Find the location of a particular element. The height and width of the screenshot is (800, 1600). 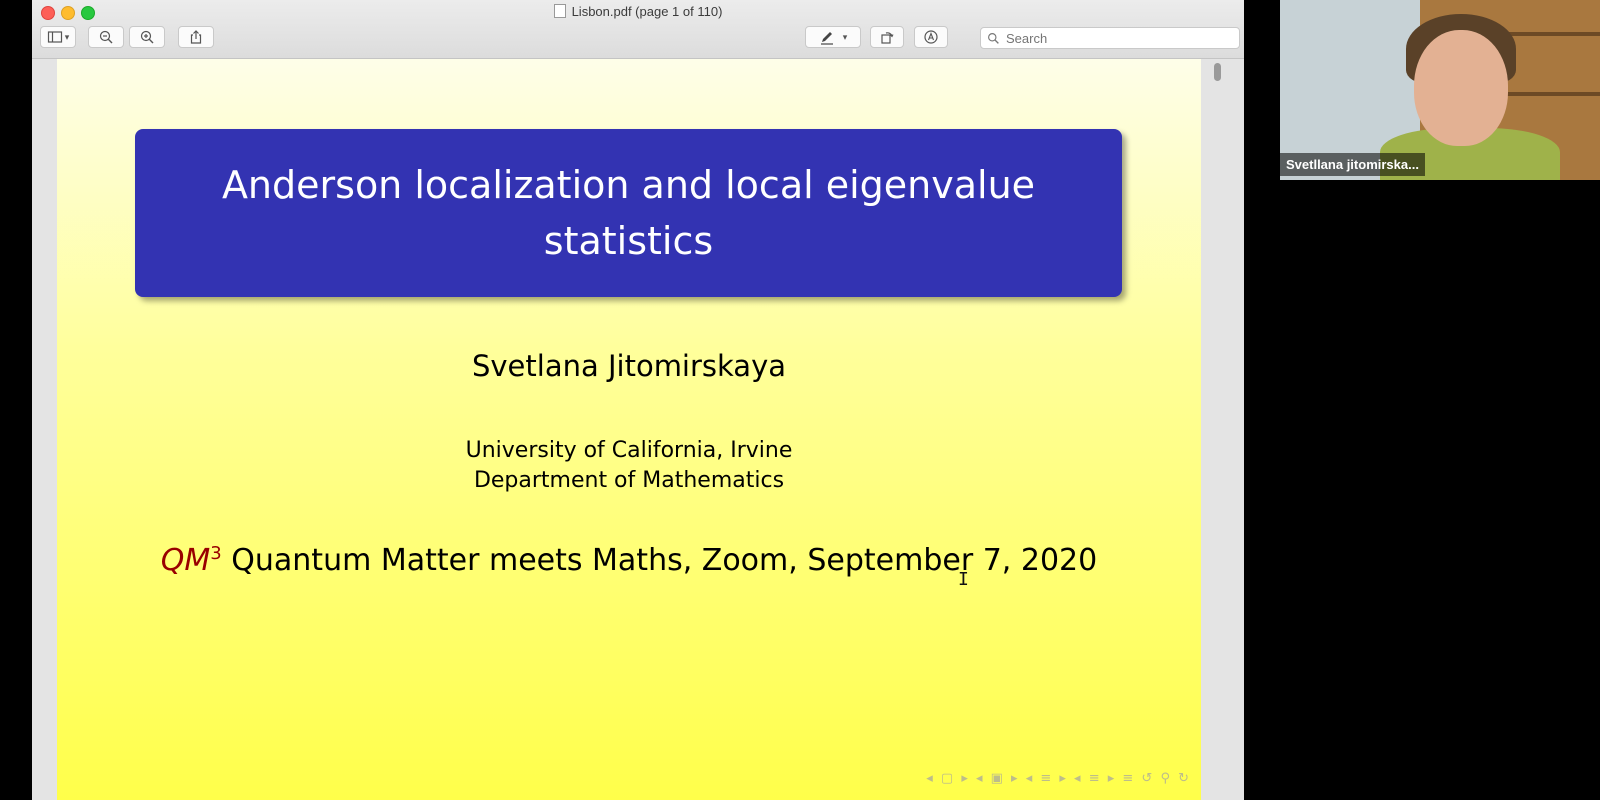

search-input is located at coordinates (1116, 38).